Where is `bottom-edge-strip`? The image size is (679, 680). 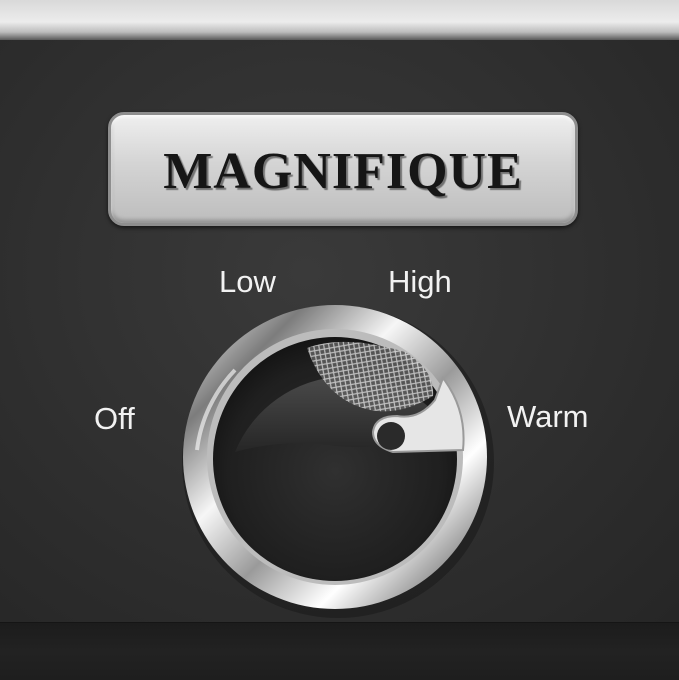
bottom-edge-strip is located at coordinates (339, 651).